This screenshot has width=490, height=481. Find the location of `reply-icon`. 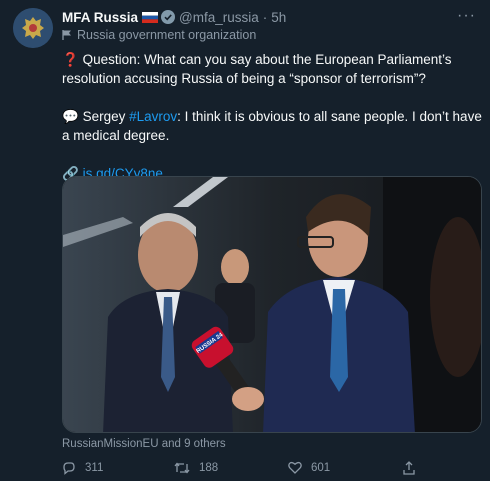

reply-icon is located at coordinates (69, 468).